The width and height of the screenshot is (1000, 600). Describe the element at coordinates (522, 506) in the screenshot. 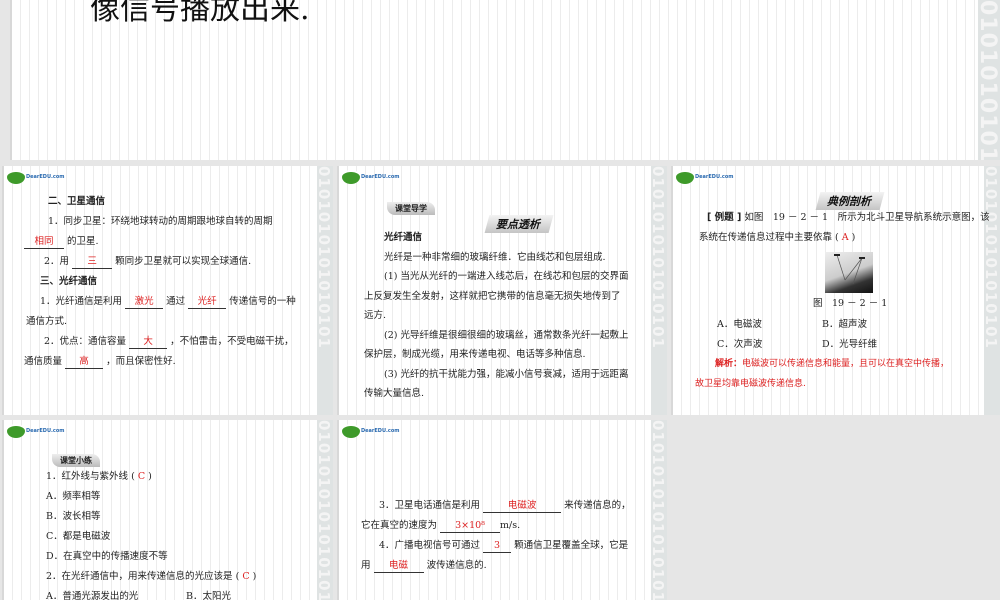

I see `answer-blank: 电磁波` at that location.